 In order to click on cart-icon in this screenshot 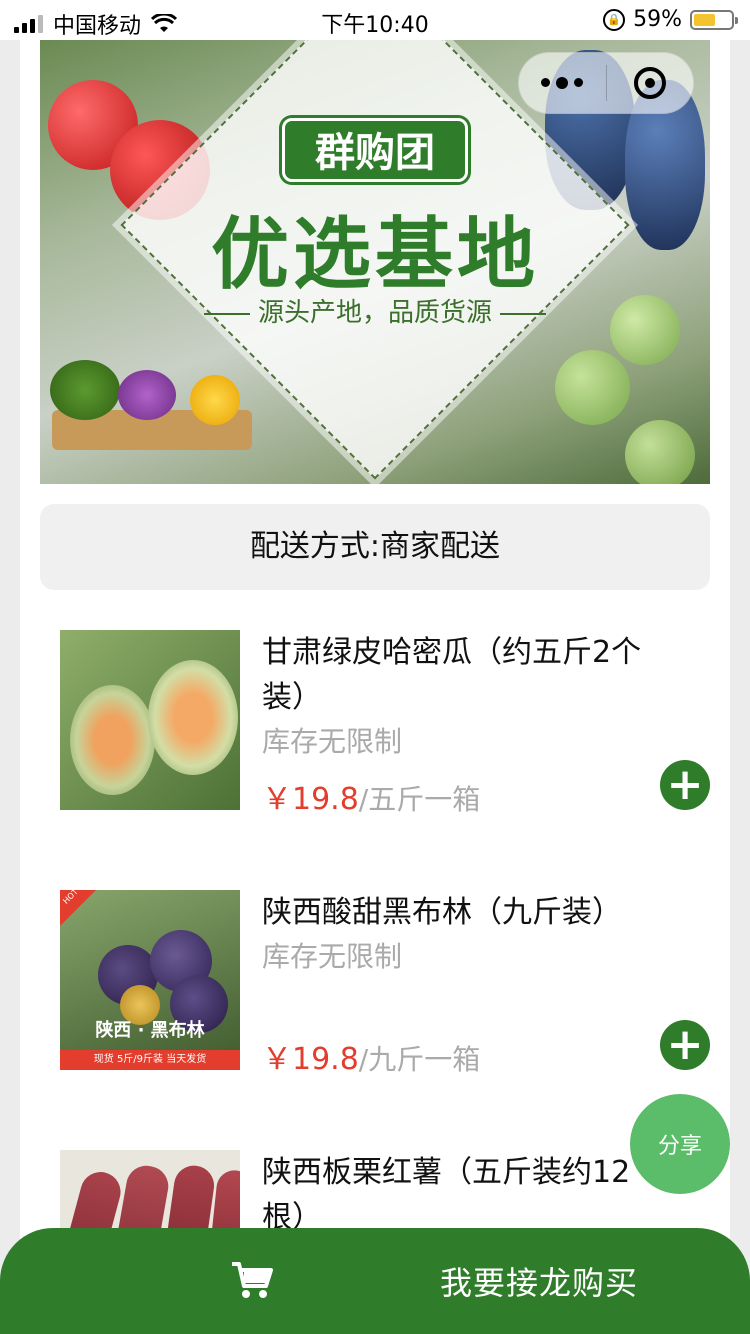, I will do `click(252, 1280)`.